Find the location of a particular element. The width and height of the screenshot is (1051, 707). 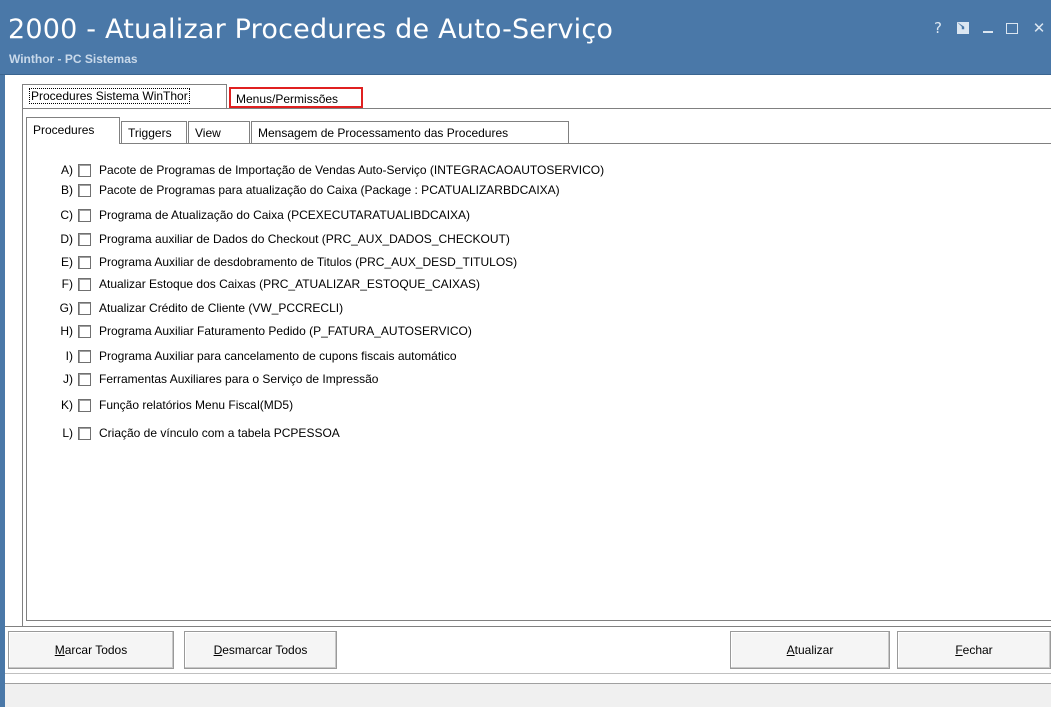

item-letter: I) is located at coordinates (69, 356).